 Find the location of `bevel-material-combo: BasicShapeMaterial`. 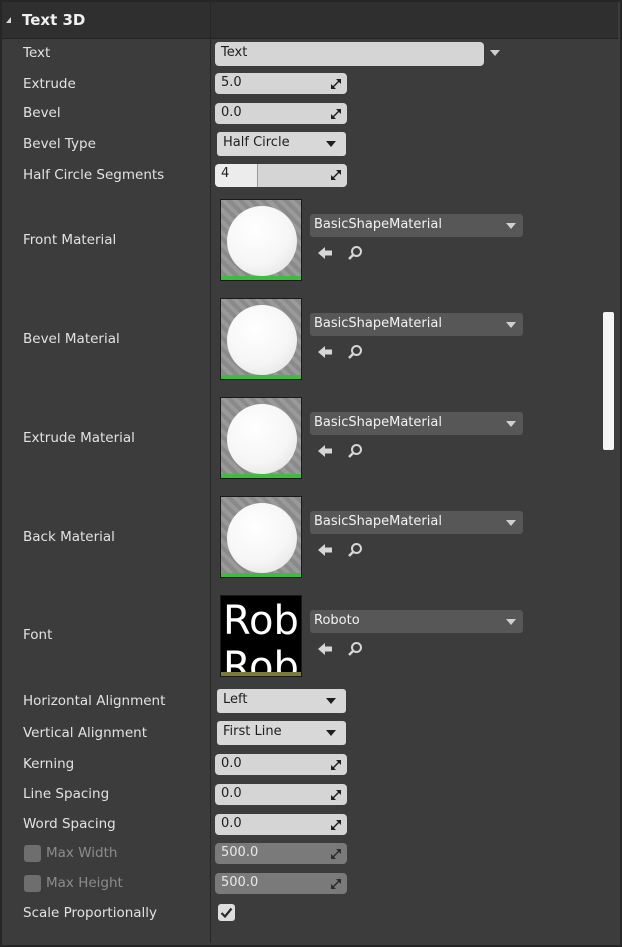

bevel-material-combo: BasicShapeMaterial is located at coordinates (416, 324).